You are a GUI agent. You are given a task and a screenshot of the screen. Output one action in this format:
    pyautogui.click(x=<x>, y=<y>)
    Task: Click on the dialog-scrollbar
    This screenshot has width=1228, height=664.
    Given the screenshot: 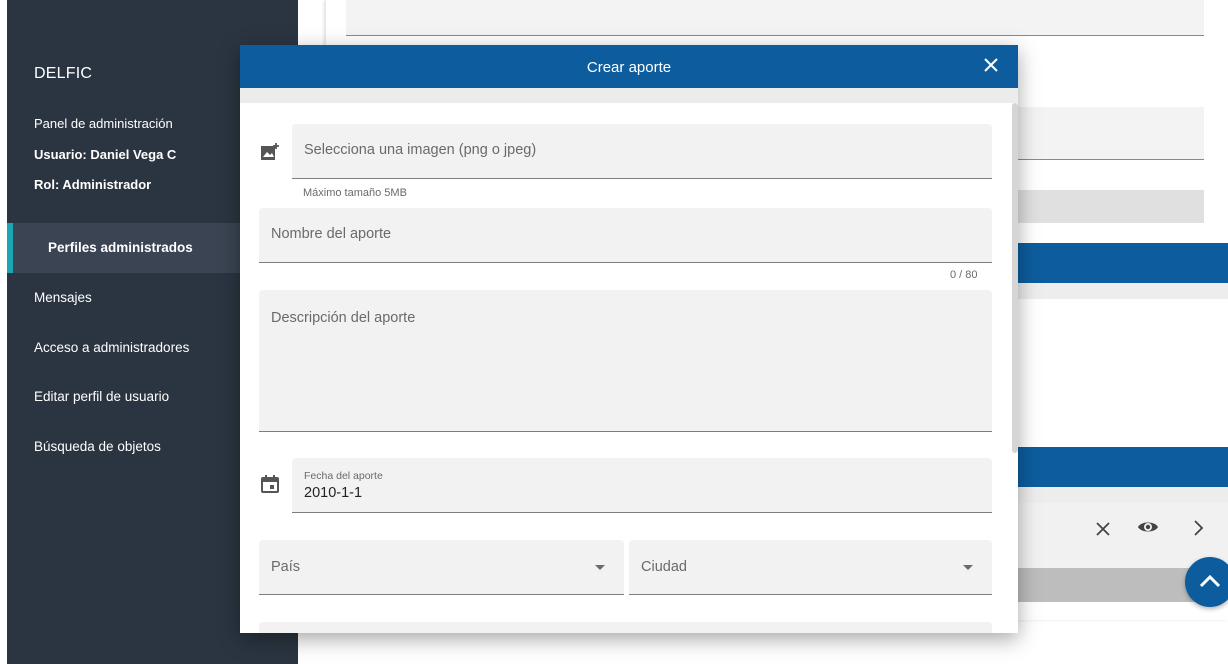 What is the action you would take?
    pyautogui.click(x=1015, y=278)
    